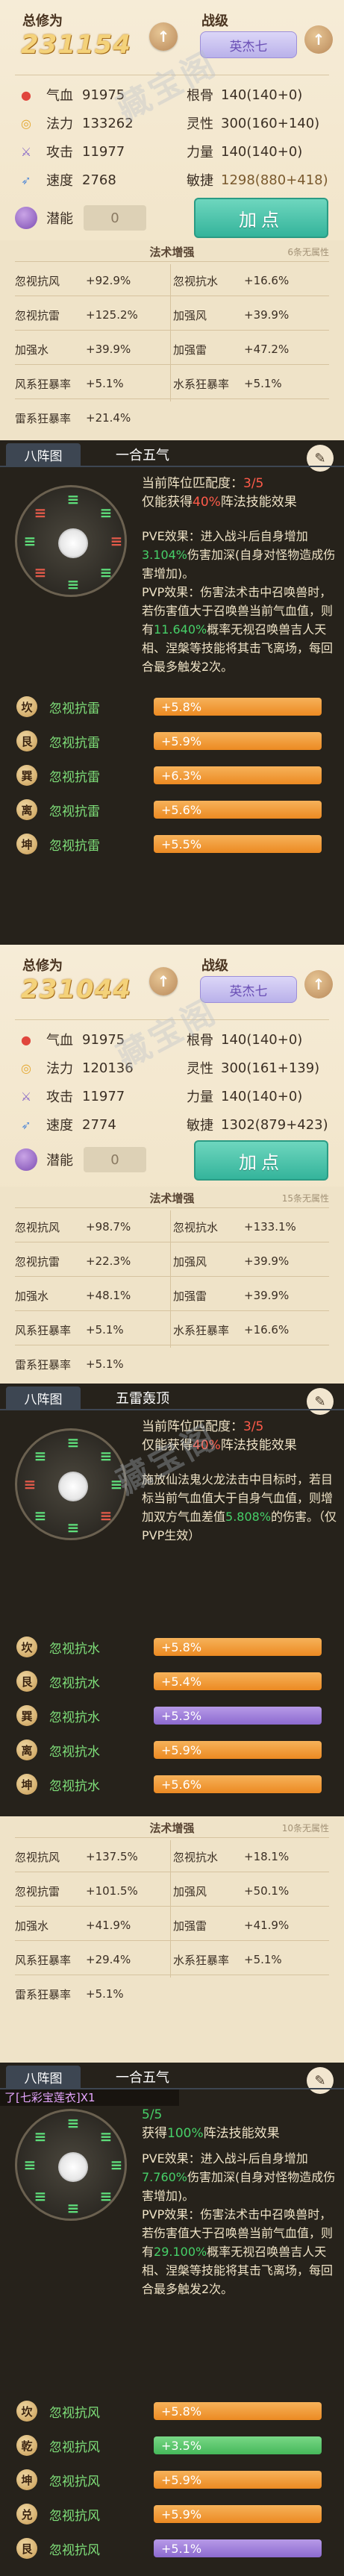  What do you see at coordinates (239, 1436) in the screenshot?
I see `formation-match: 当前阵位匹配度：3/5 仅能获得40%阵法技能效果` at bounding box center [239, 1436].